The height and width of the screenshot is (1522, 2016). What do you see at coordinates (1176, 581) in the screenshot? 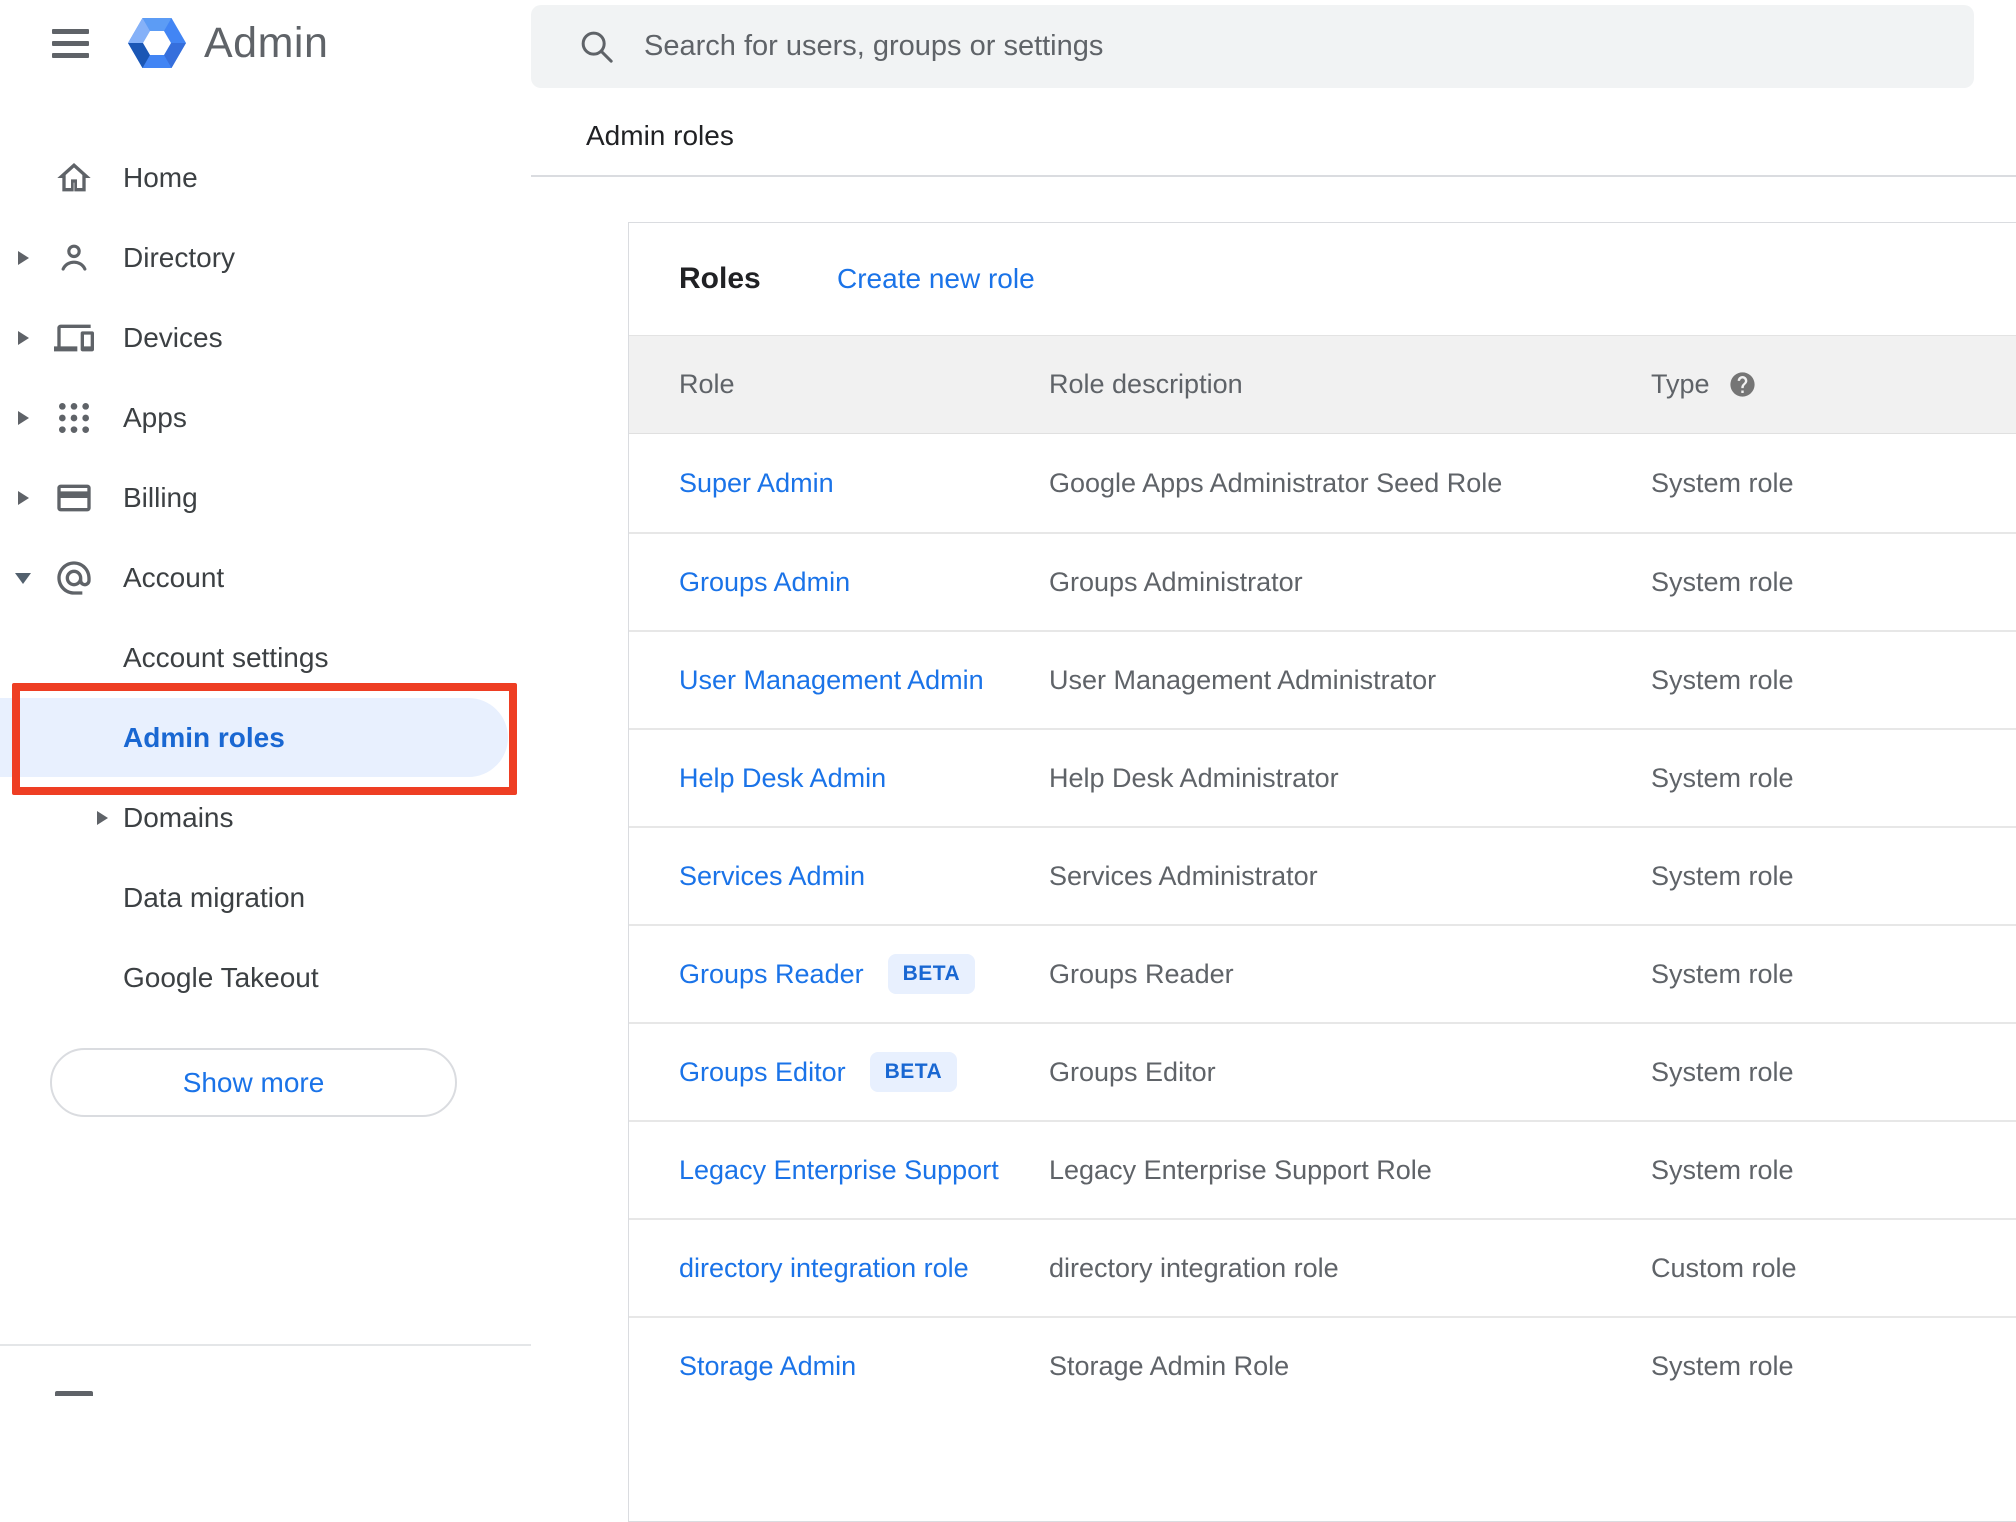
I see `role-description-cell: Groups Administrator` at bounding box center [1176, 581].